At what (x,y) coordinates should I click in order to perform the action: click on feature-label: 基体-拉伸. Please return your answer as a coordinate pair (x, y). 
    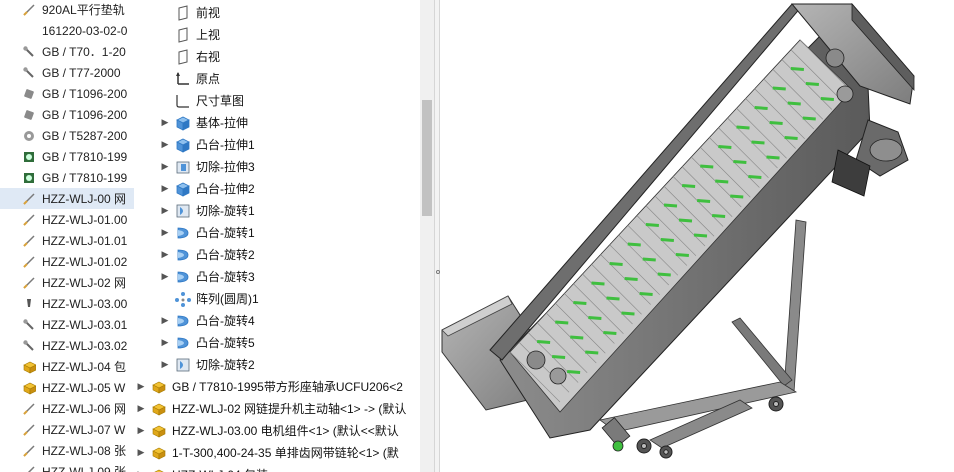
    Looking at the image, I should click on (222, 123).